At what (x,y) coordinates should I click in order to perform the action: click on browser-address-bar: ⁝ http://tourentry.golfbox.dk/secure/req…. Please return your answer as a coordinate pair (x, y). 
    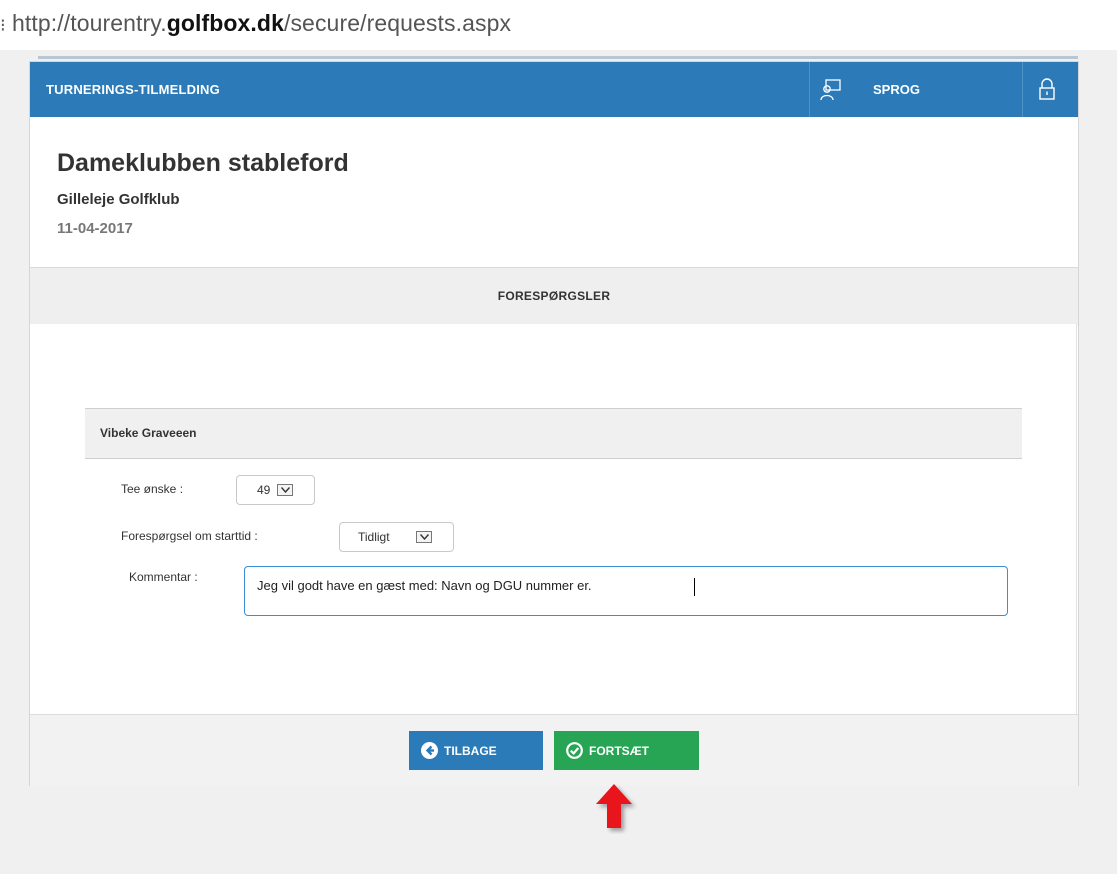
    Looking at the image, I should click on (558, 29).